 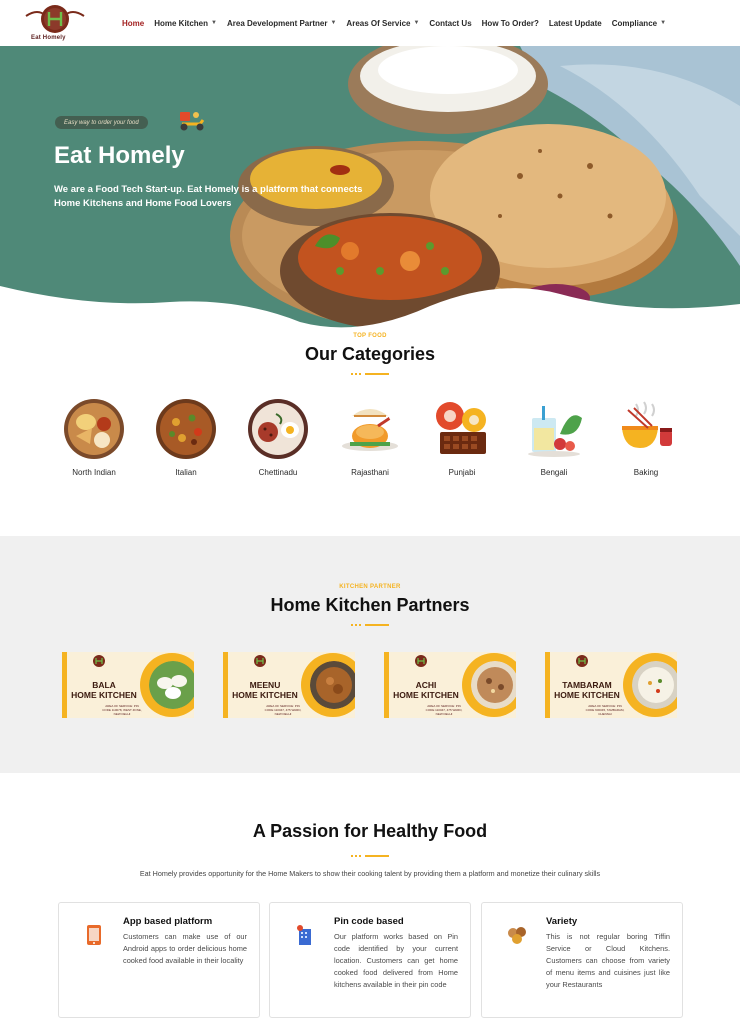 I want to click on feature-title: Variety, so click(x=562, y=921).